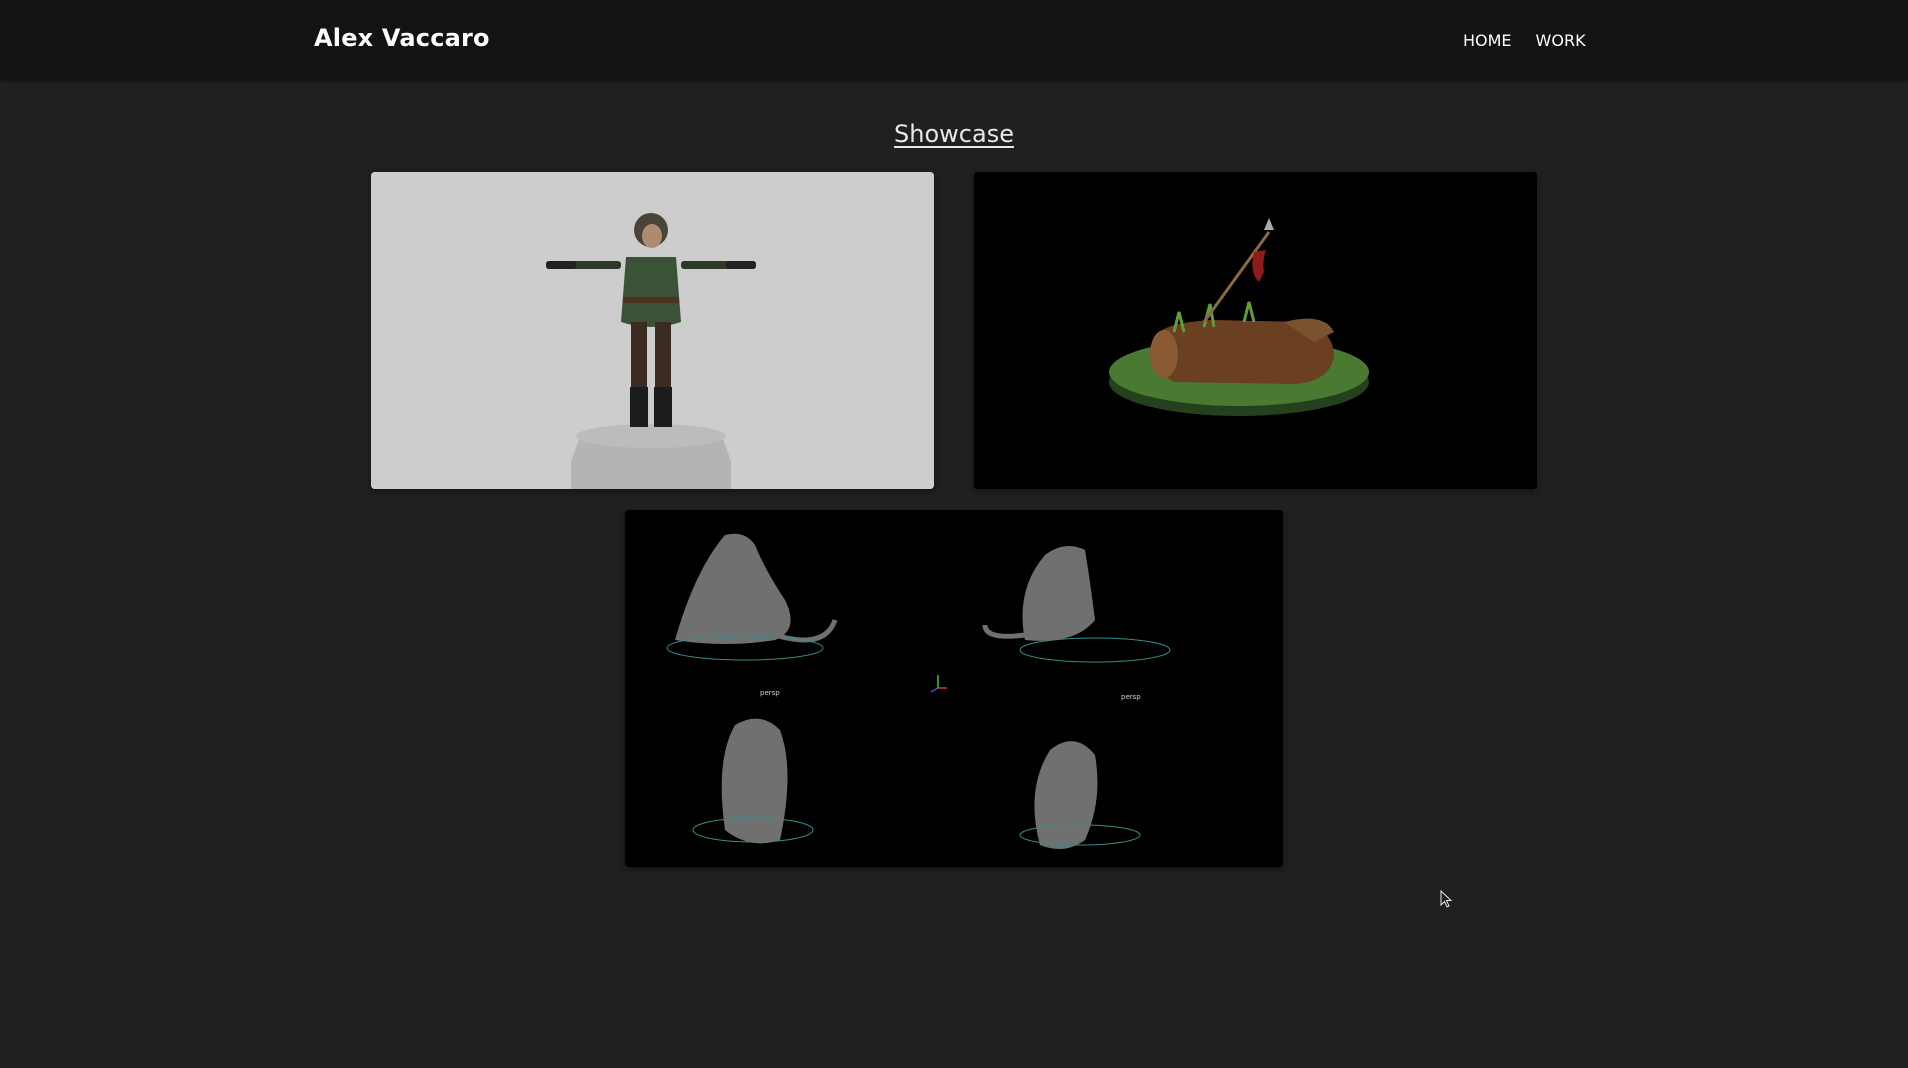 Image resolution: width=1908 pixels, height=1068 pixels. Describe the element at coordinates (1487, 40) in the screenshot. I see `nav-link-home: HOME` at that location.